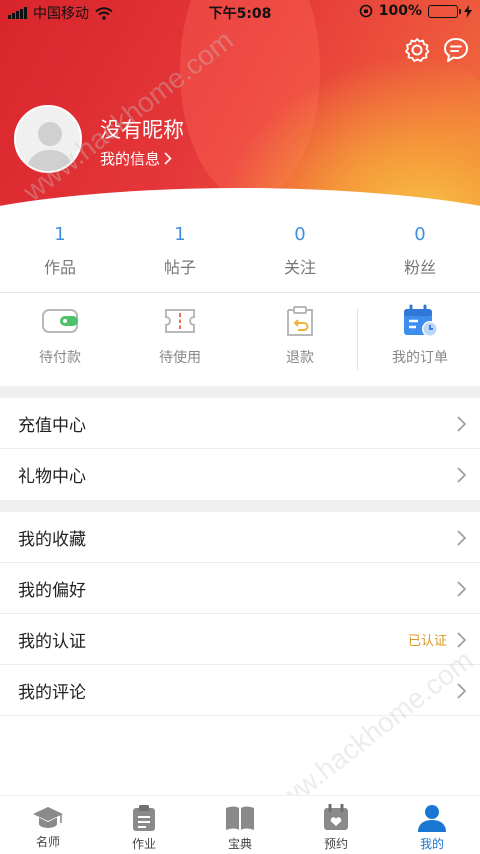  What do you see at coordinates (336, 817) in the screenshot?
I see `calendar-check-icon` at bounding box center [336, 817].